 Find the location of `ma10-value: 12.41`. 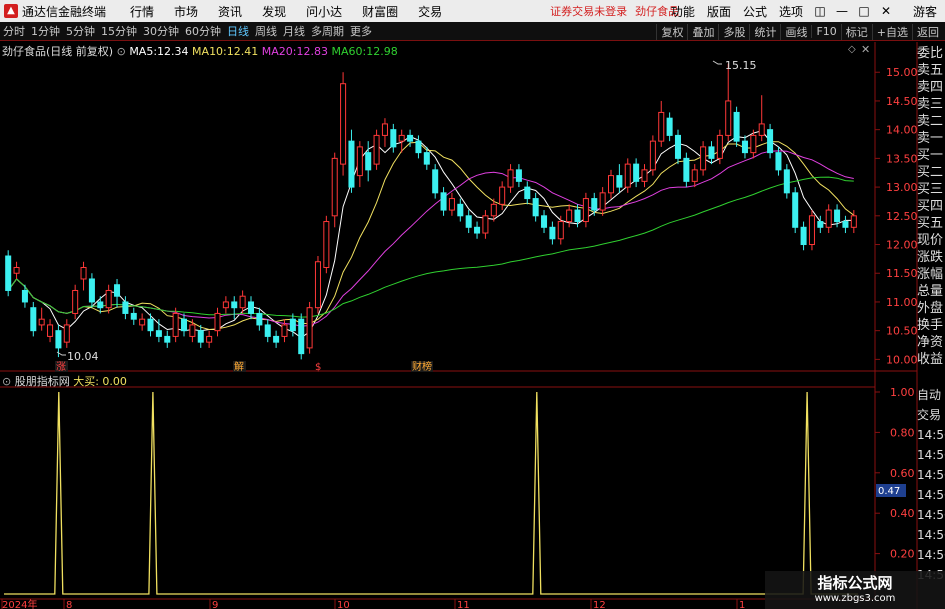

ma10-value: 12.41 is located at coordinates (242, 51).